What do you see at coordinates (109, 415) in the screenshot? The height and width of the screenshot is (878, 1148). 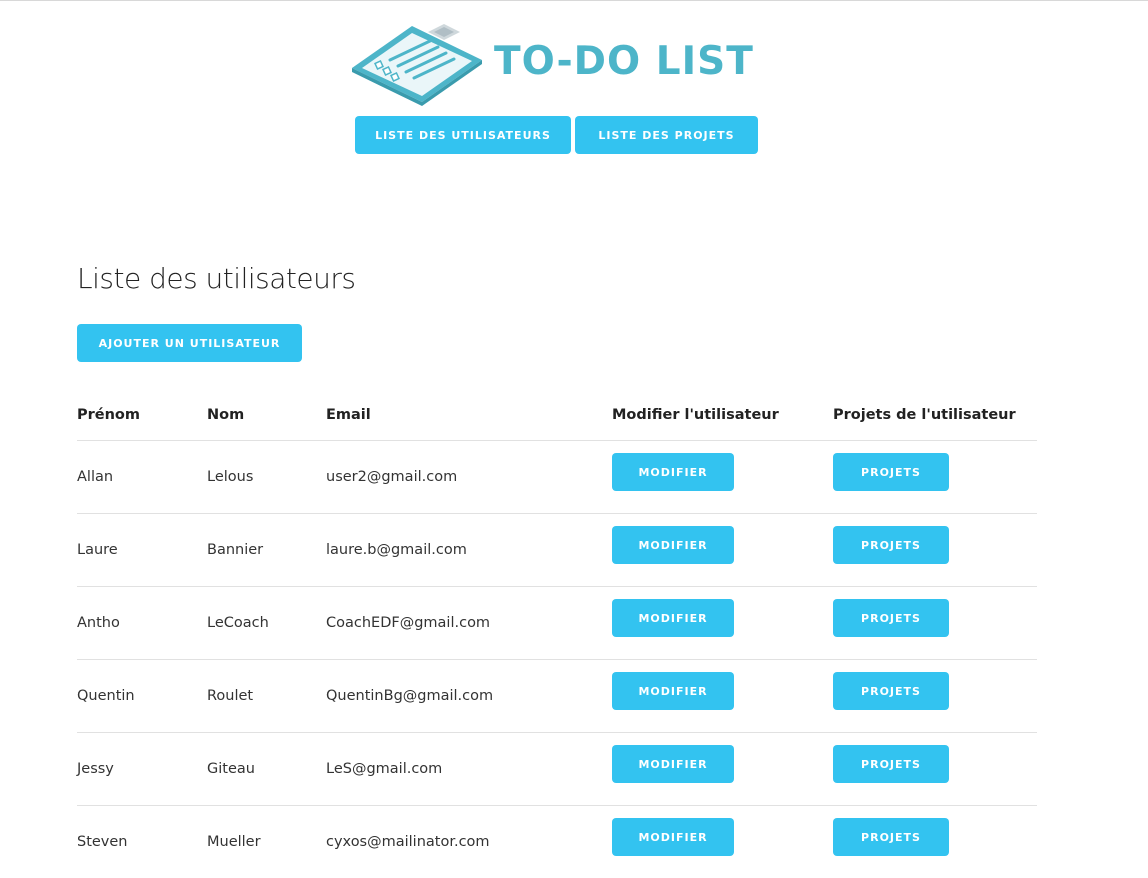 I see `header-firstname: Prénom` at bounding box center [109, 415].